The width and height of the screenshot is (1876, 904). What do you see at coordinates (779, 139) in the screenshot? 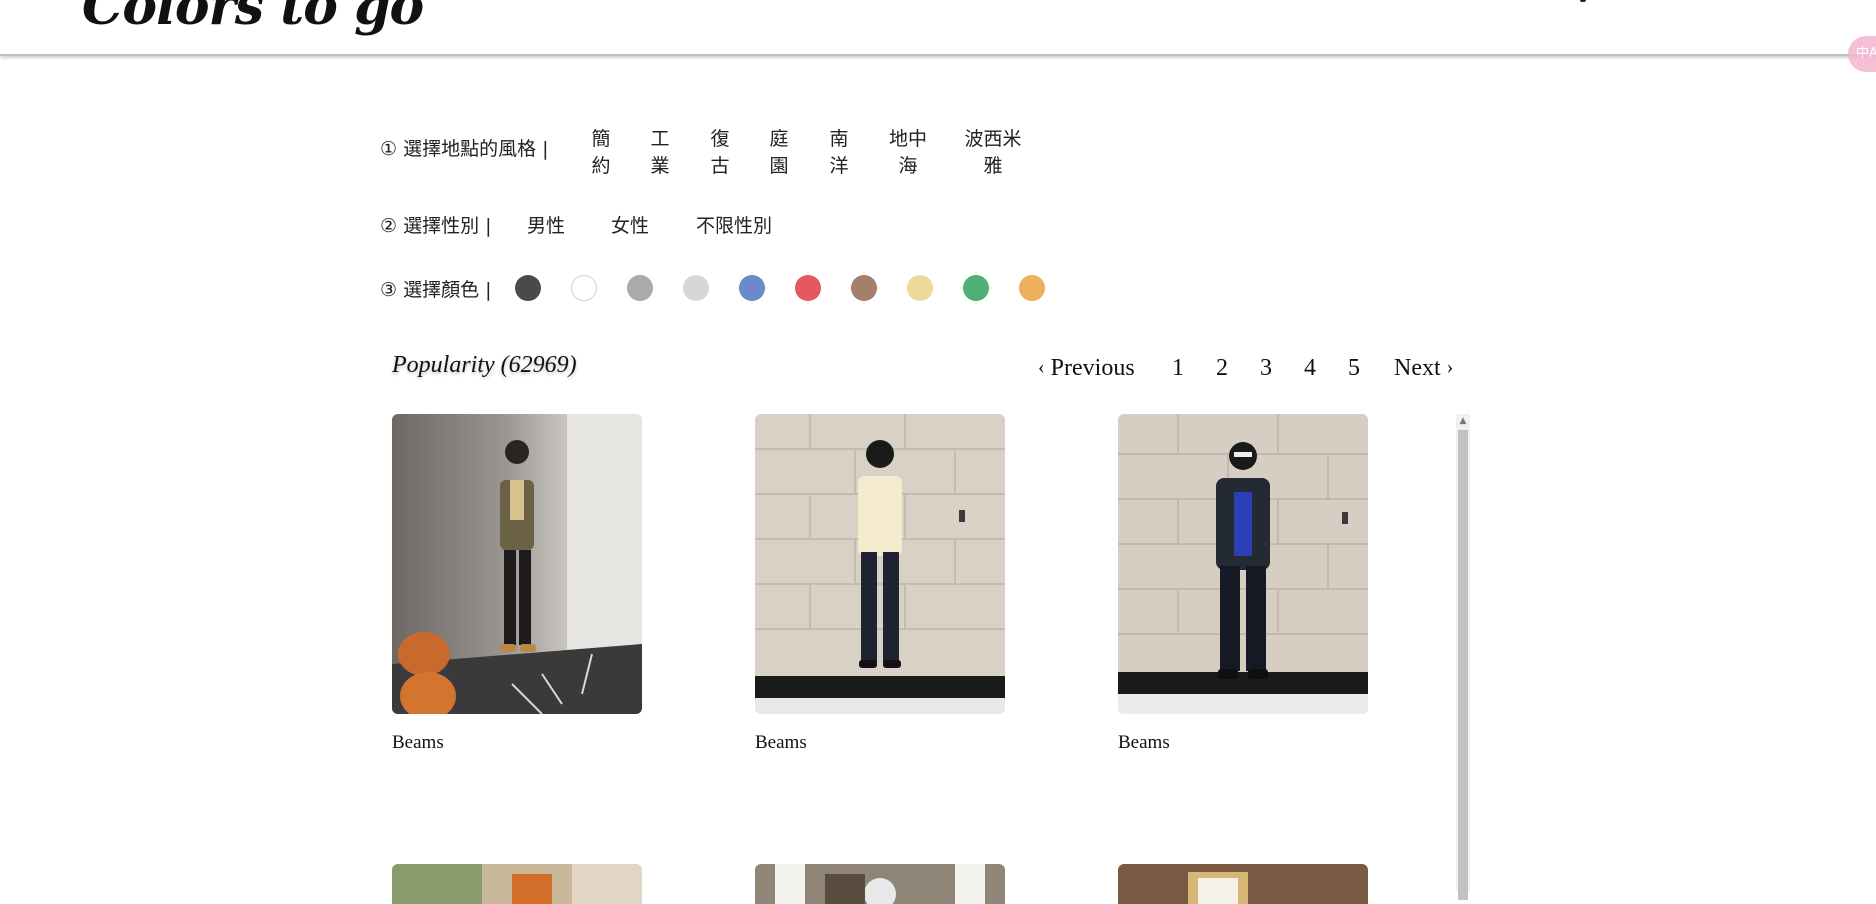
I see `style-option-text: 庭` at bounding box center [779, 139].